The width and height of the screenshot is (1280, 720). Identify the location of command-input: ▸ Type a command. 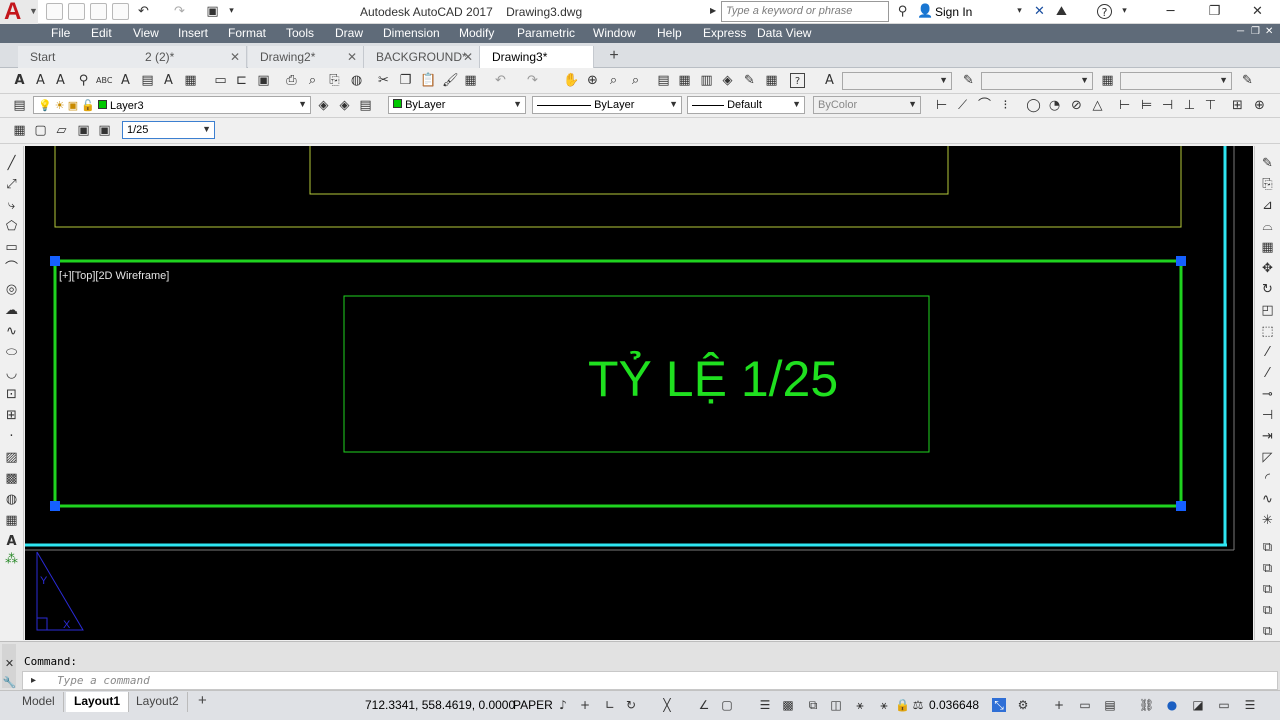
(650, 680).